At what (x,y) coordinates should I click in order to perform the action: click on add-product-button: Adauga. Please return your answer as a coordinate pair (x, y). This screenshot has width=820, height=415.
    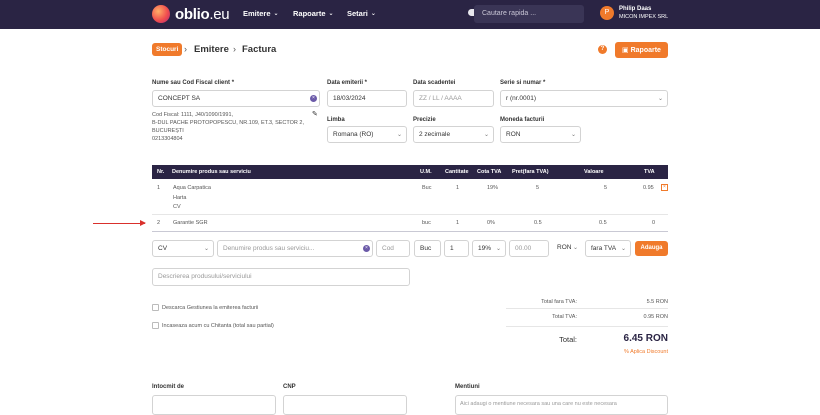
    Looking at the image, I should click on (651, 248).